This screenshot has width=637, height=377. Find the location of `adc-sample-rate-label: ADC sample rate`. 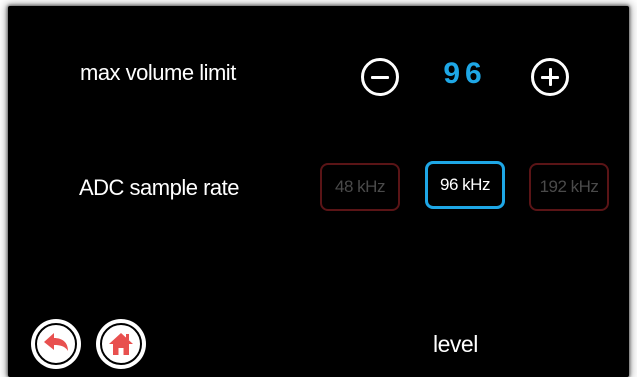

adc-sample-rate-label: ADC sample rate is located at coordinates (159, 187).